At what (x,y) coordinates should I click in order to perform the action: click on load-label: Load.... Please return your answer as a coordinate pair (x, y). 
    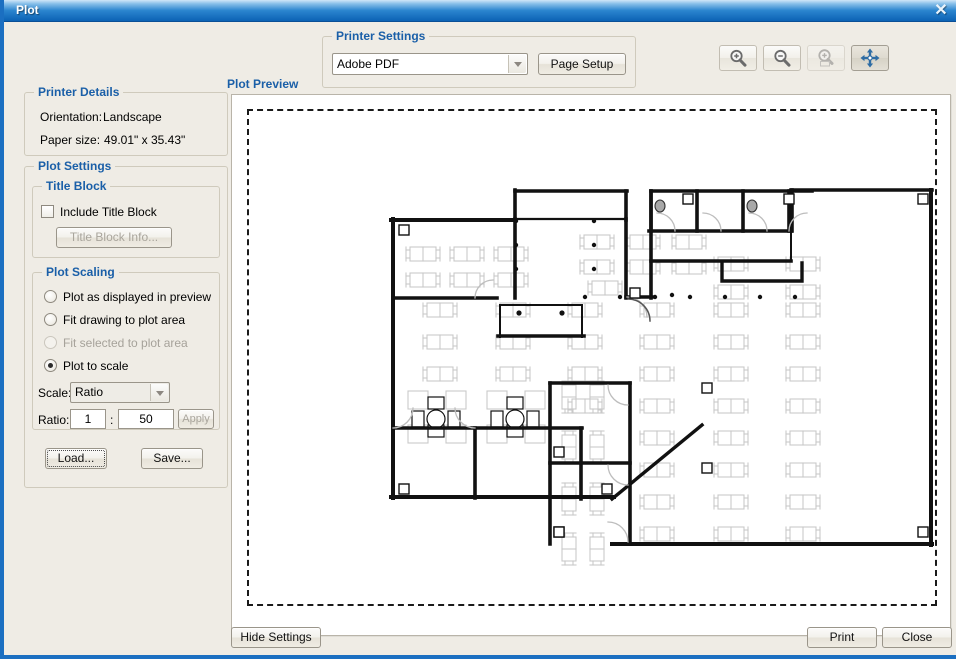
    Looking at the image, I should click on (76, 458).